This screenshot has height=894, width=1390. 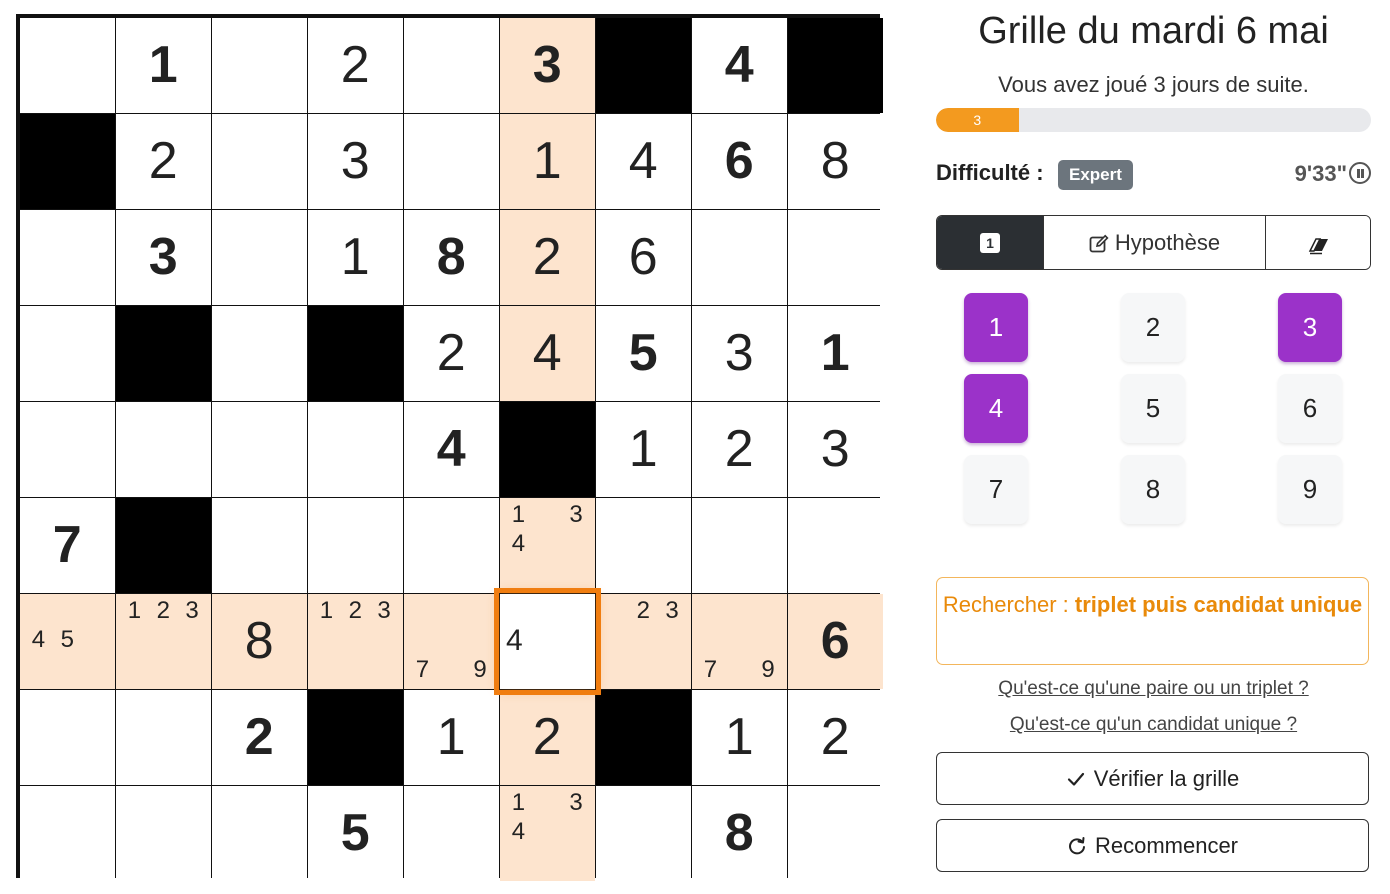 I want to click on numpad-key-6: 6, so click(x=1310, y=408).